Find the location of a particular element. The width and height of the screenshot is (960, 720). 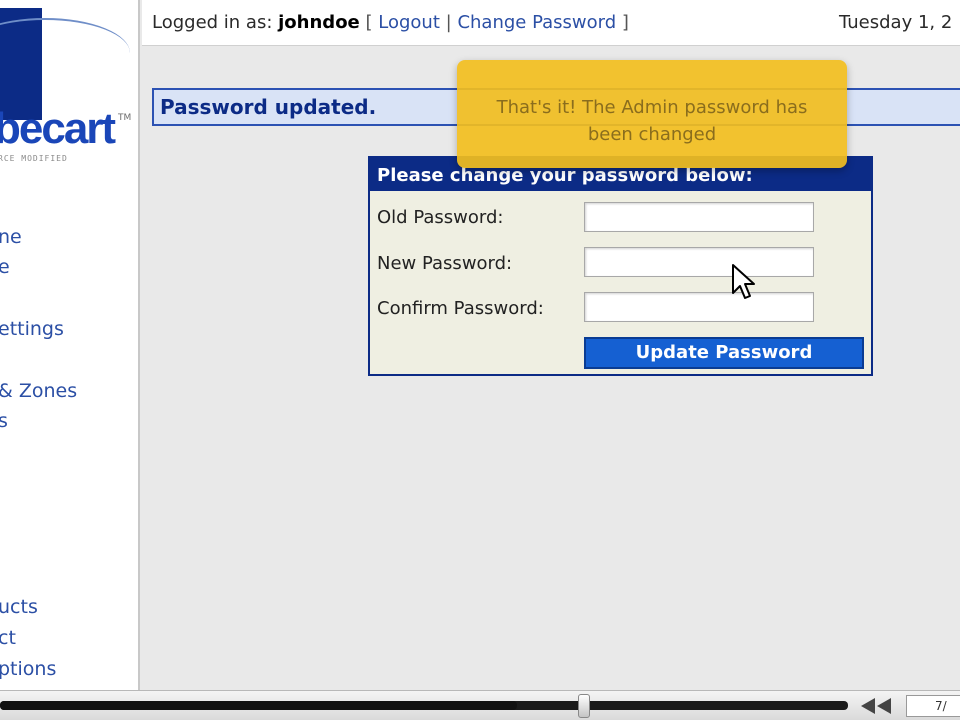

sidebar-item-settings: ettings is located at coordinates (32, 329).